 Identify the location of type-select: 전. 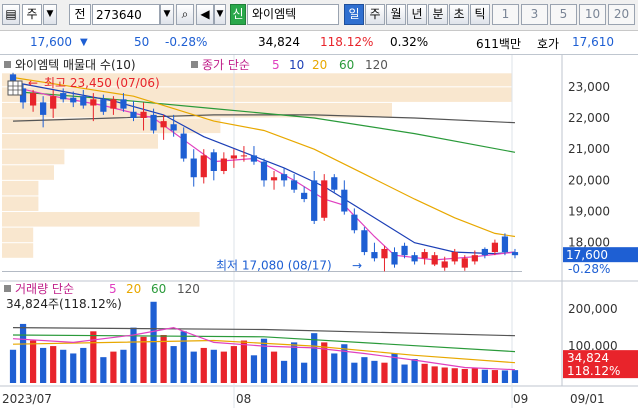
(80, 14).